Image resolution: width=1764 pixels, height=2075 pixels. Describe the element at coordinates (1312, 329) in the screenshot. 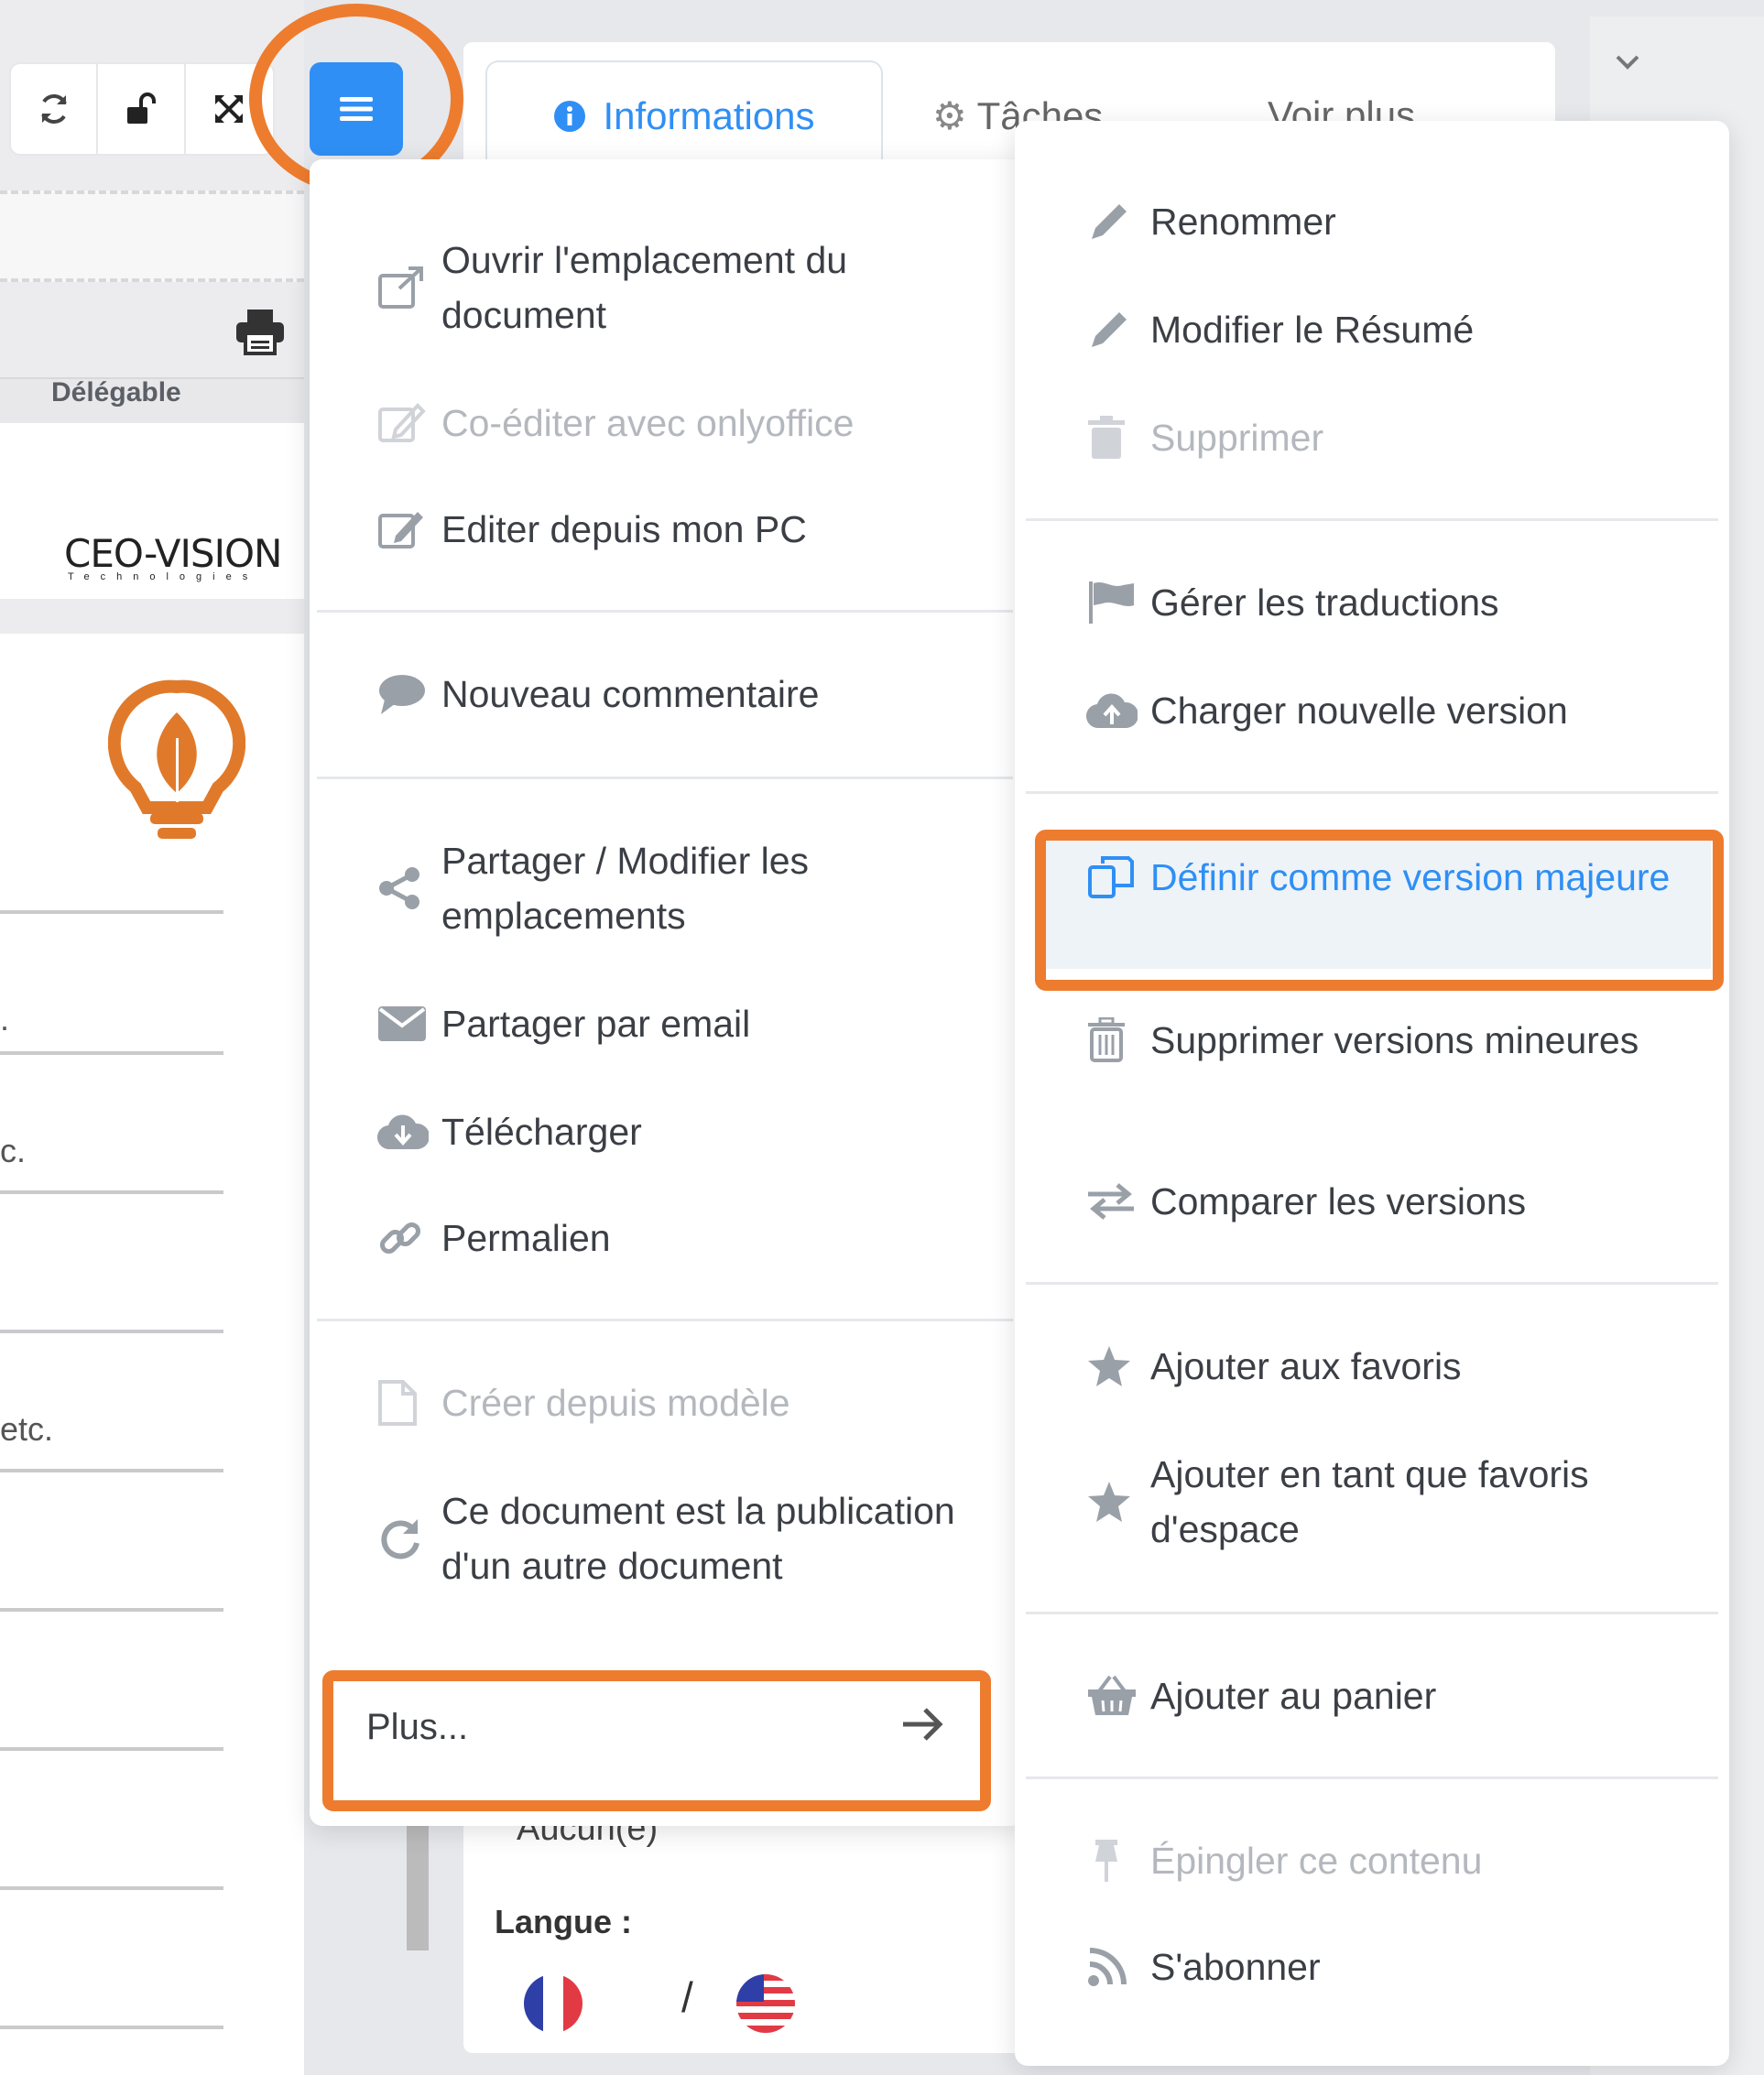

I see `menu-item-label: Modifier le Résumé` at that location.